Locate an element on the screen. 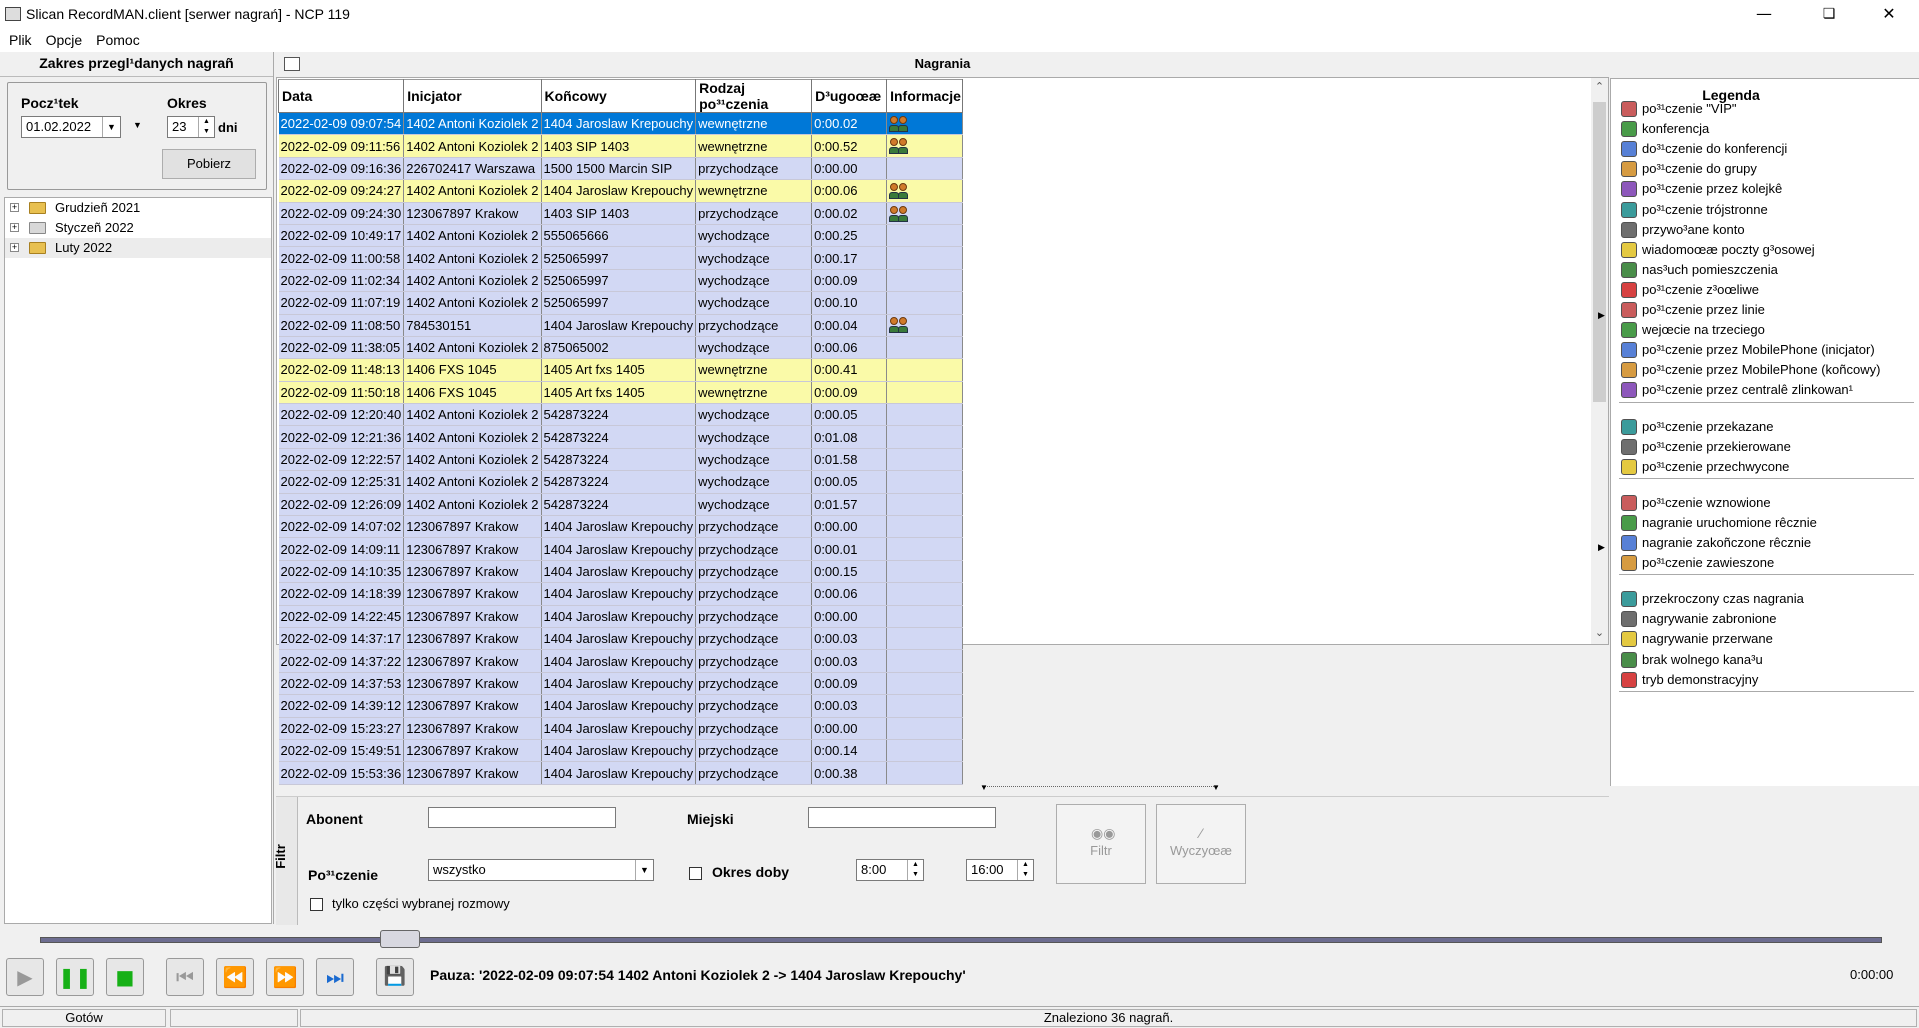  forward-button: ⏩ is located at coordinates (285, 977).